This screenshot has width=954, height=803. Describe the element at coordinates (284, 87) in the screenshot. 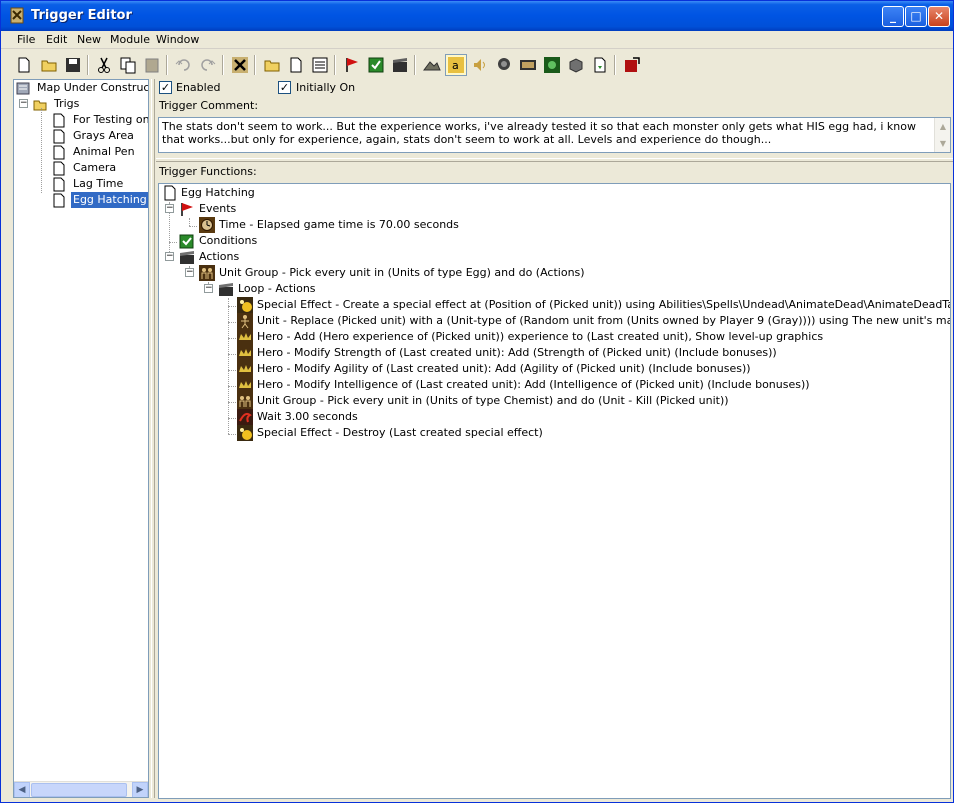

I see `initially-on-checkbox: ✓` at that location.